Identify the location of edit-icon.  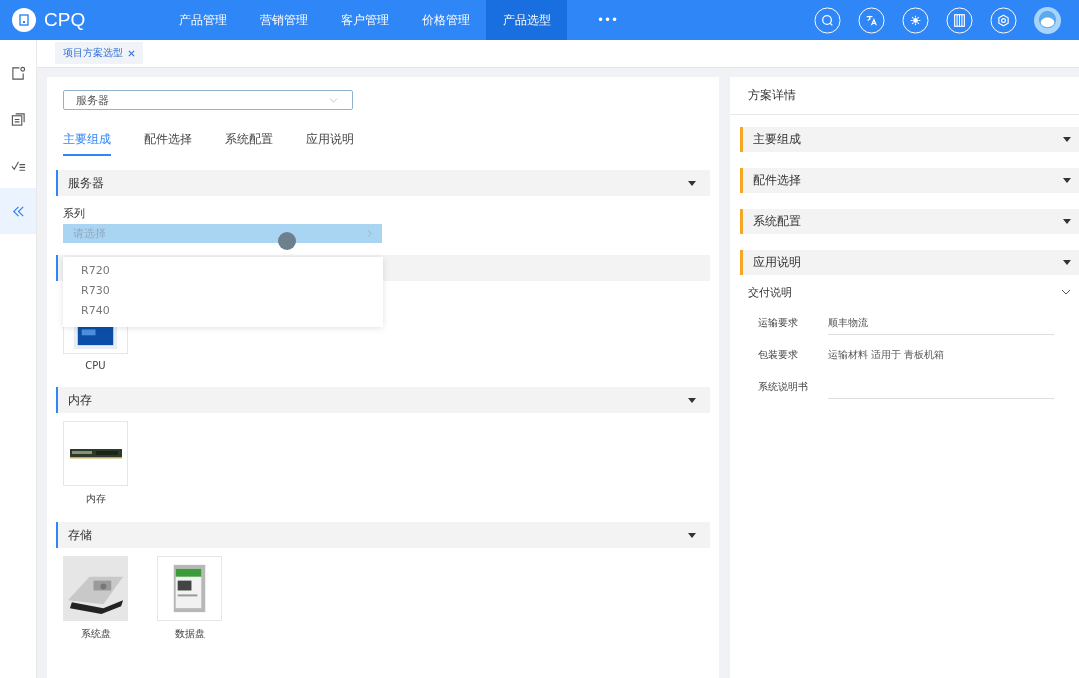
(18, 73).